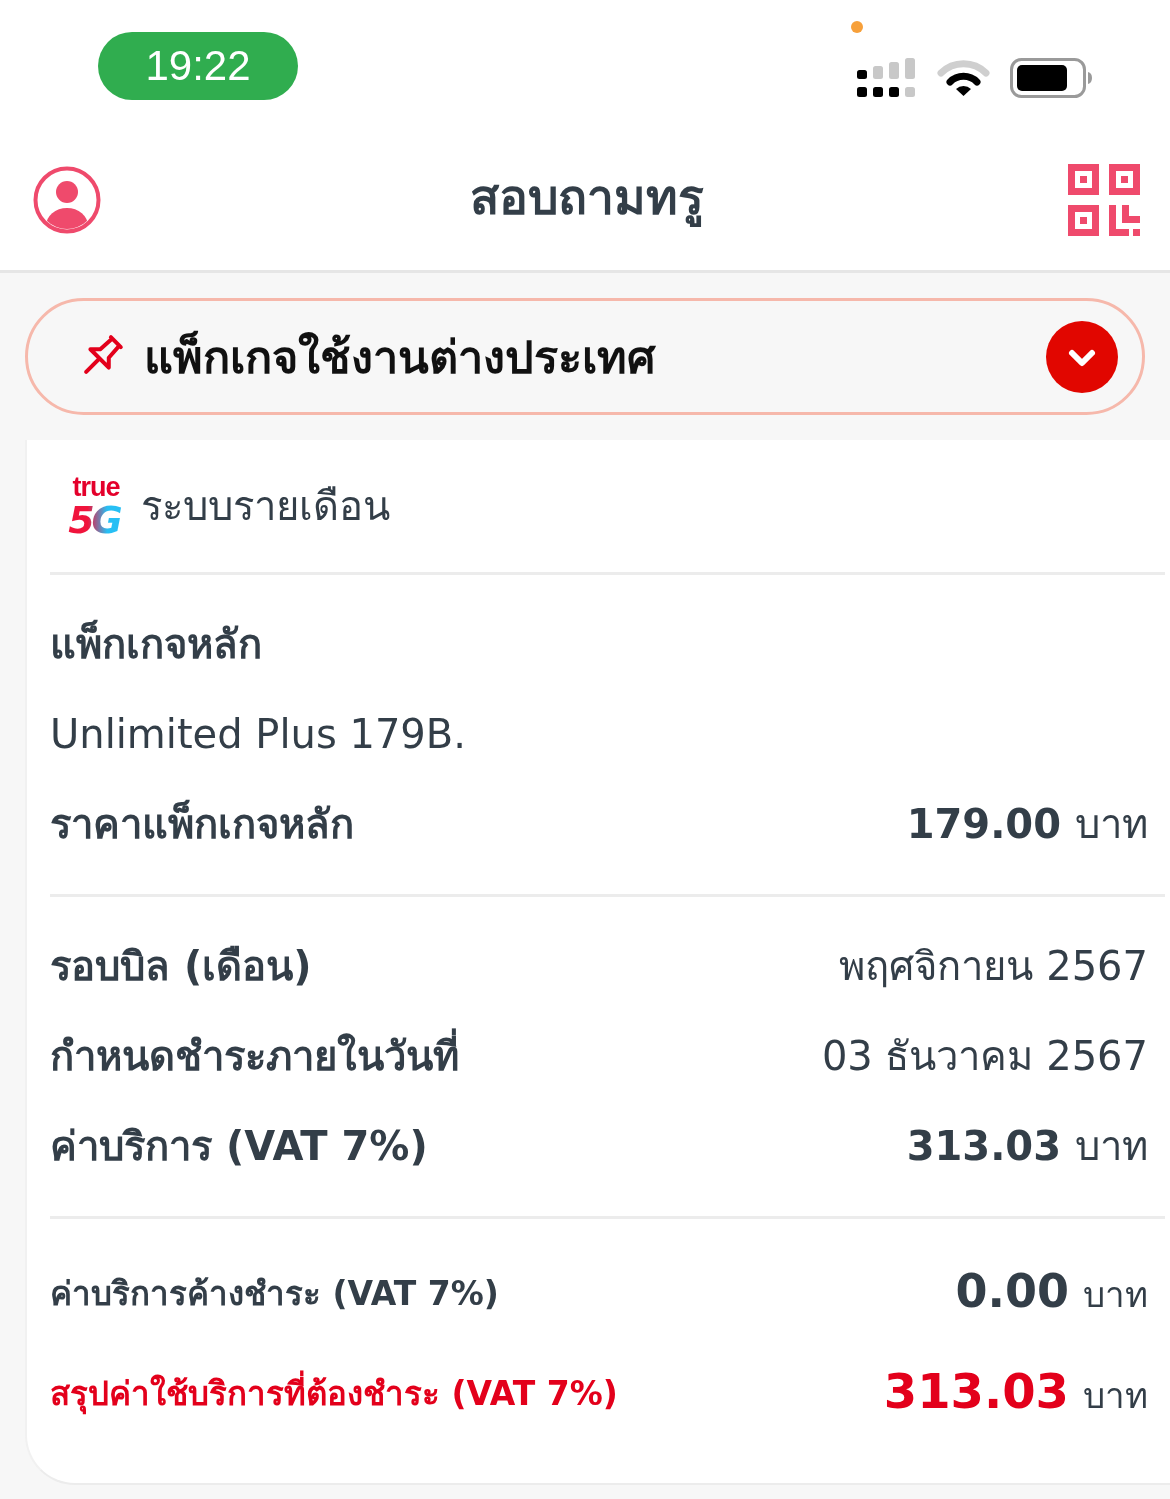 The image size is (1170, 1499). I want to click on qr-code-icon, so click(1104, 200).